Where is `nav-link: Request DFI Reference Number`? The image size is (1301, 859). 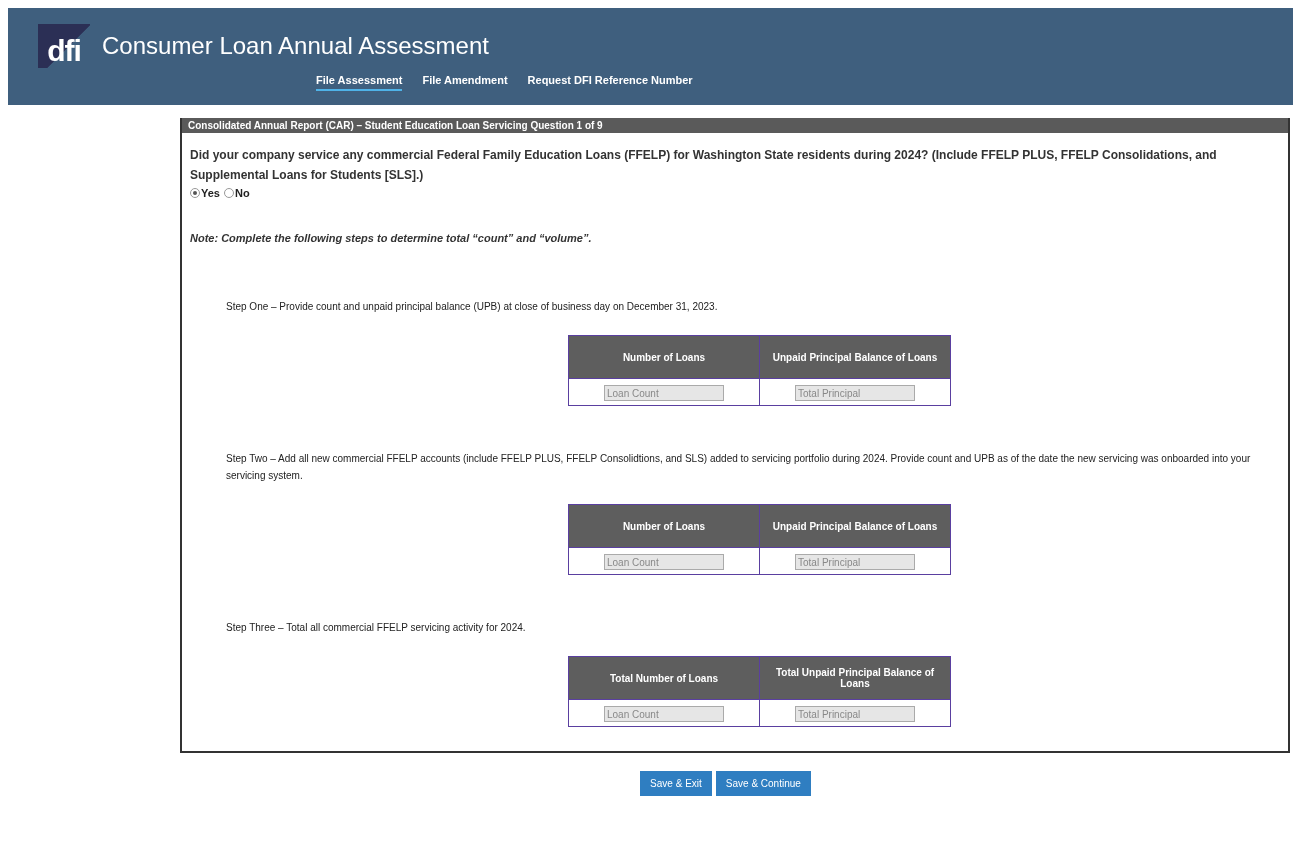 nav-link: Request DFI Reference Number is located at coordinates (610, 82).